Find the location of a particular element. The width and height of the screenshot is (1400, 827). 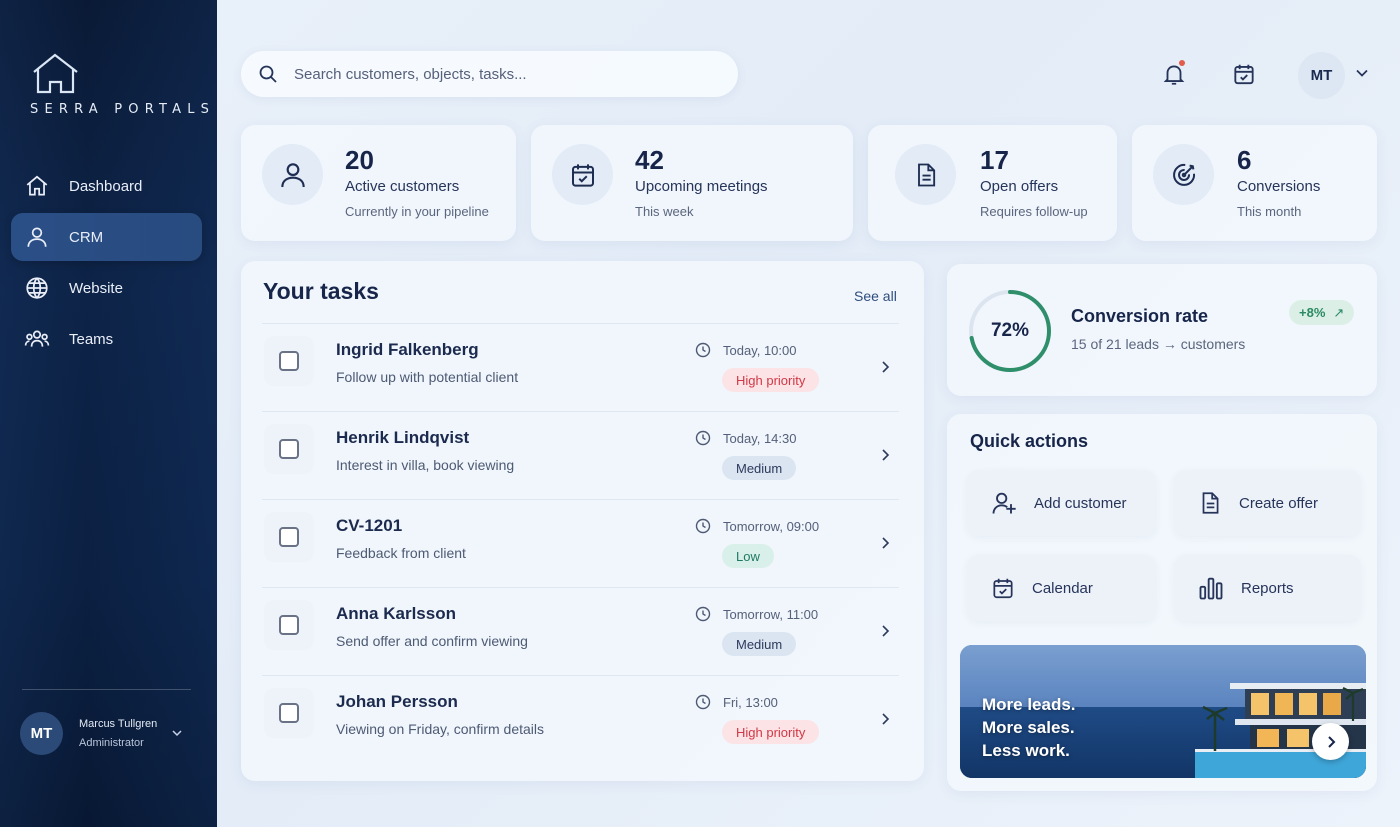

calendar-action-button: Calendar is located at coordinates (1061, 588).